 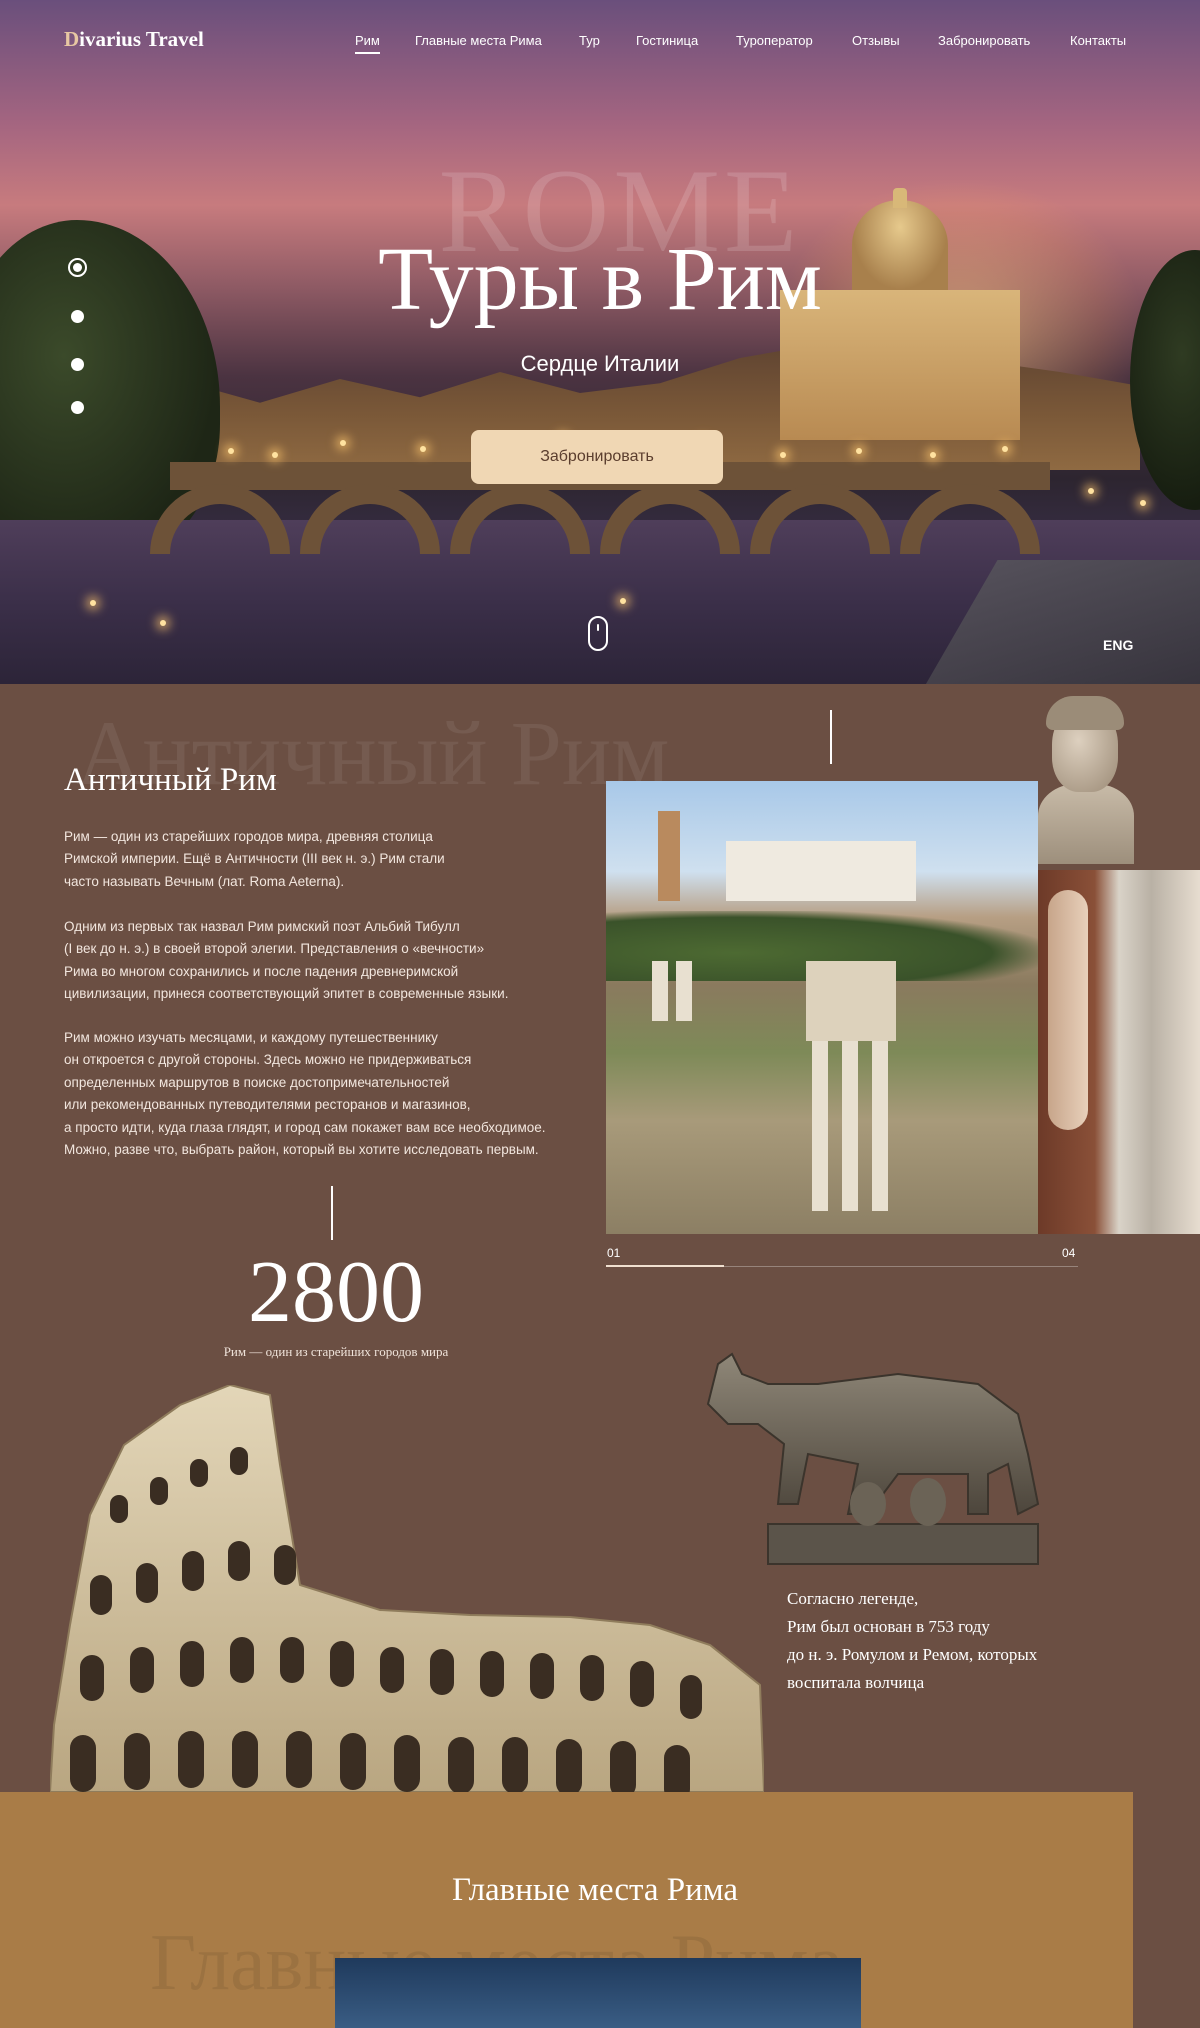 What do you see at coordinates (598, 1993) in the screenshot?
I see `places-photo` at bounding box center [598, 1993].